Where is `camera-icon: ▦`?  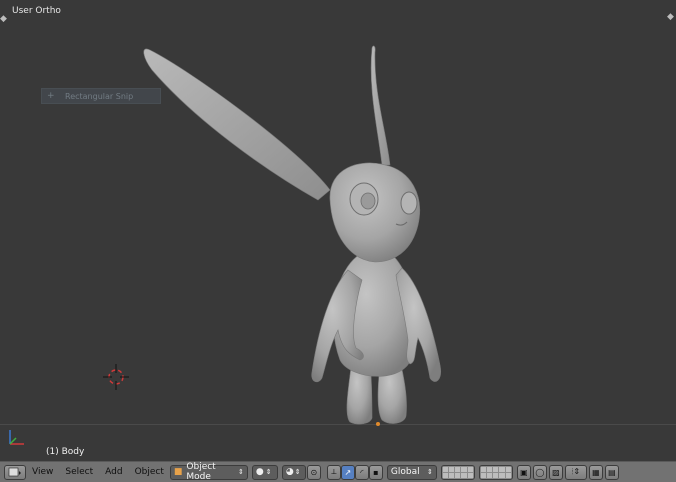 camera-icon: ▦ is located at coordinates (596, 472).